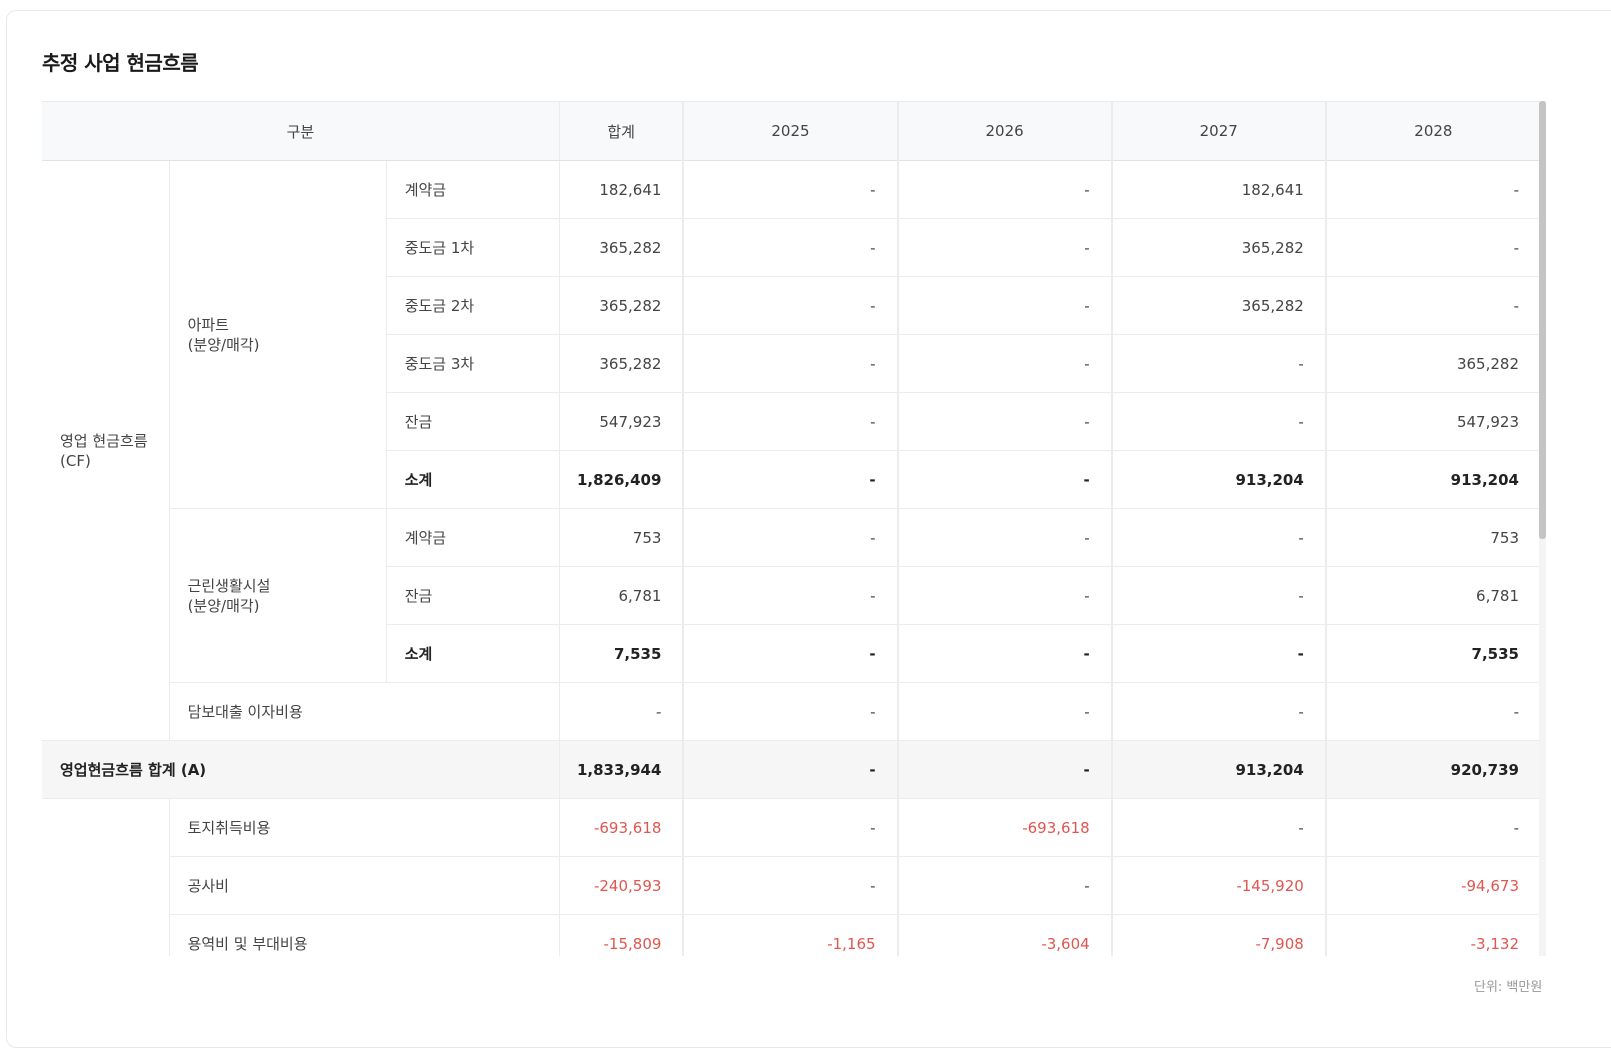  Describe the element at coordinates (277, 334) in the screenshot. I see `group-apartment: 아파트 (분양/매각)` at that location.